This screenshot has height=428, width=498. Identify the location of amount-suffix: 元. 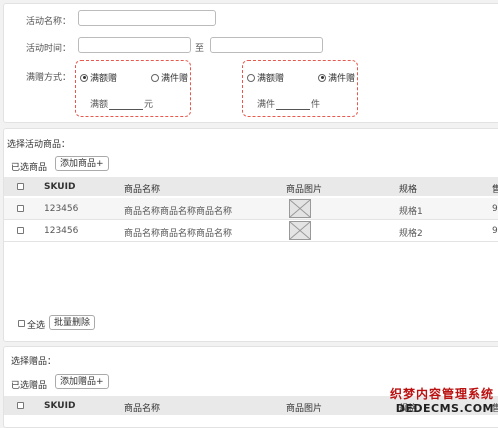
(149, 105).